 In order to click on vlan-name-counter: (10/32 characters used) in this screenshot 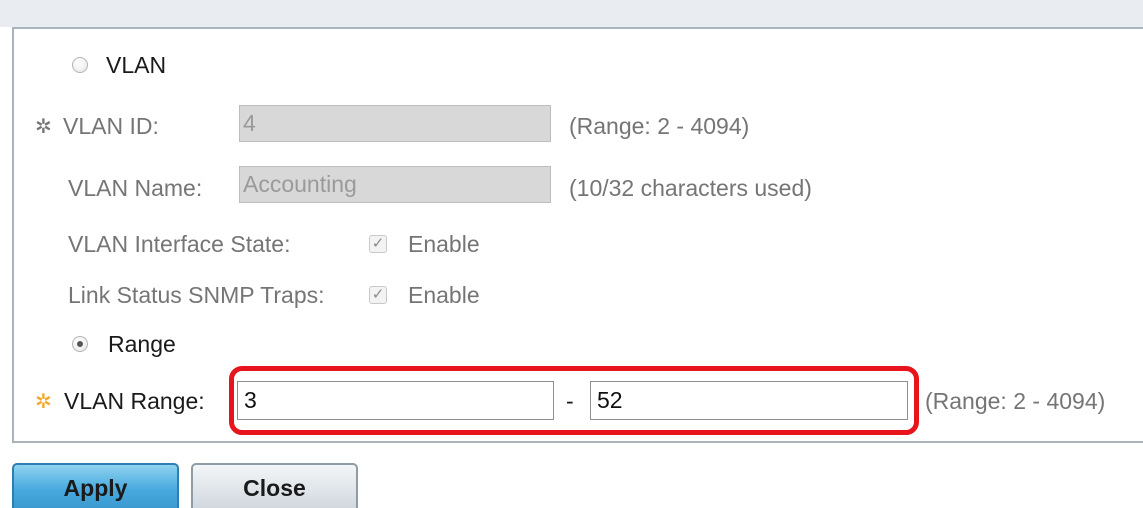, I will do `click(690, 188)`.